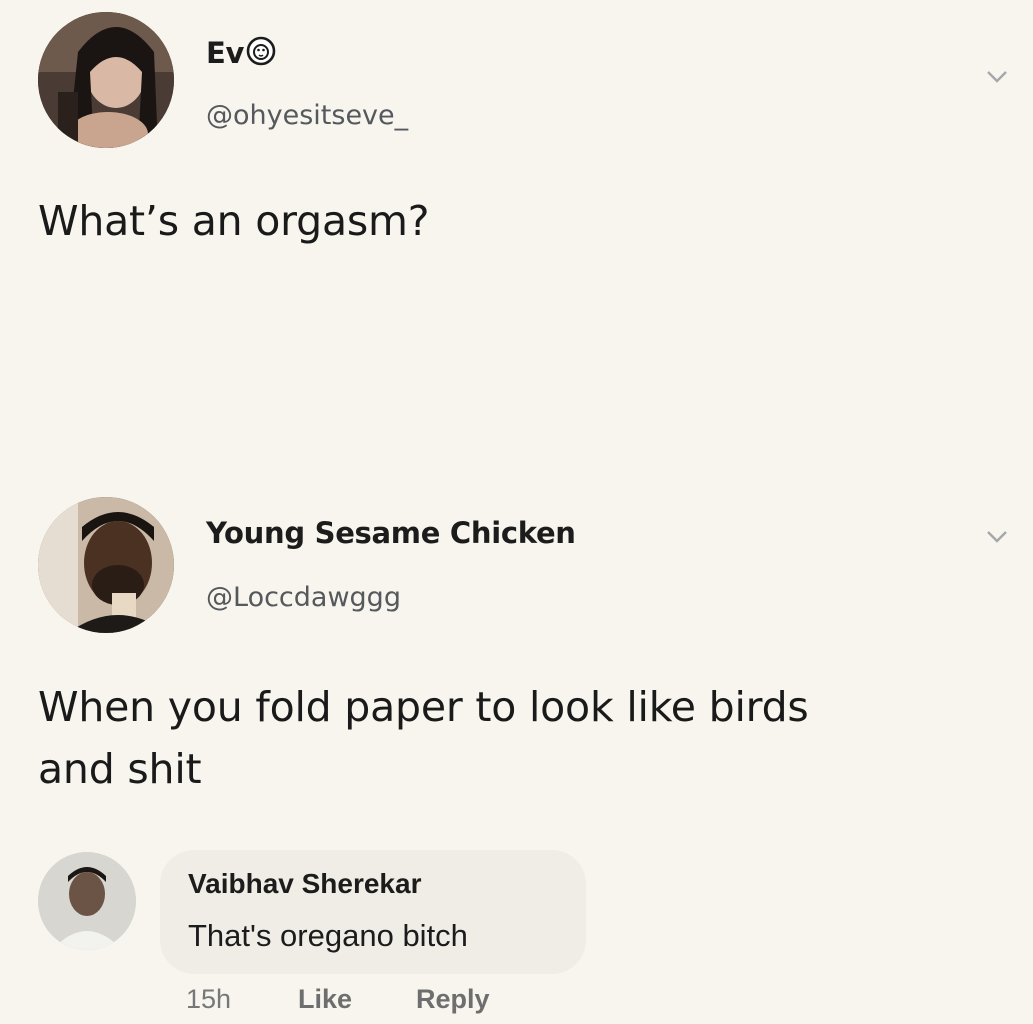 This screenshot has height=1024, width=1033. I want to click on reply-button: Reply, so click(453, 999).